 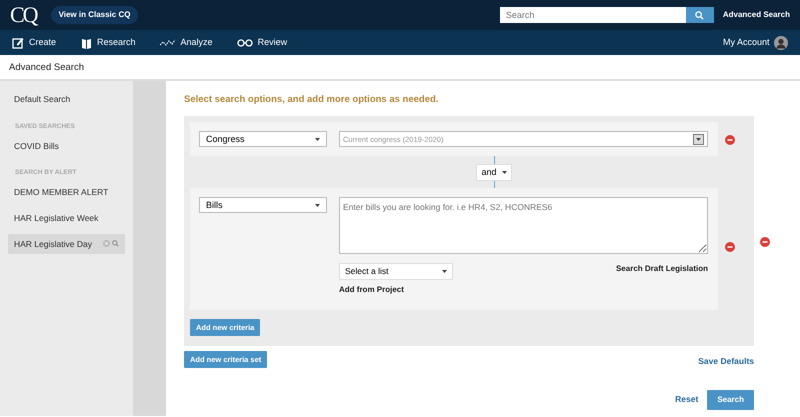 What do you see at coordinates (698, 139) in the screenshot?
I see `dropdown-icon` at bounding box center [698, 139].